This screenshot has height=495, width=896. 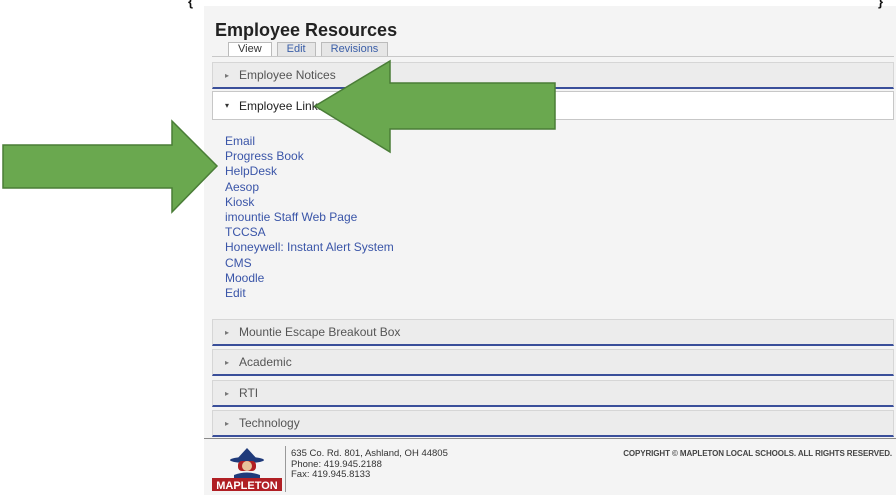 I want to click on arrow-right-icon, so click(x=110, y=166).